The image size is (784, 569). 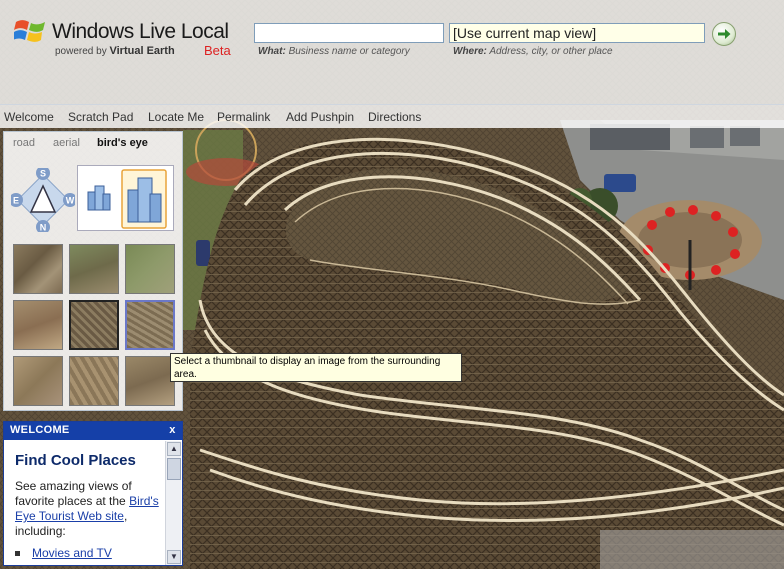 What do you see at coordinates (334, 51) in the screenshot?
I see `what-hint: What: Business name or category` at bounding box center [334, 51].